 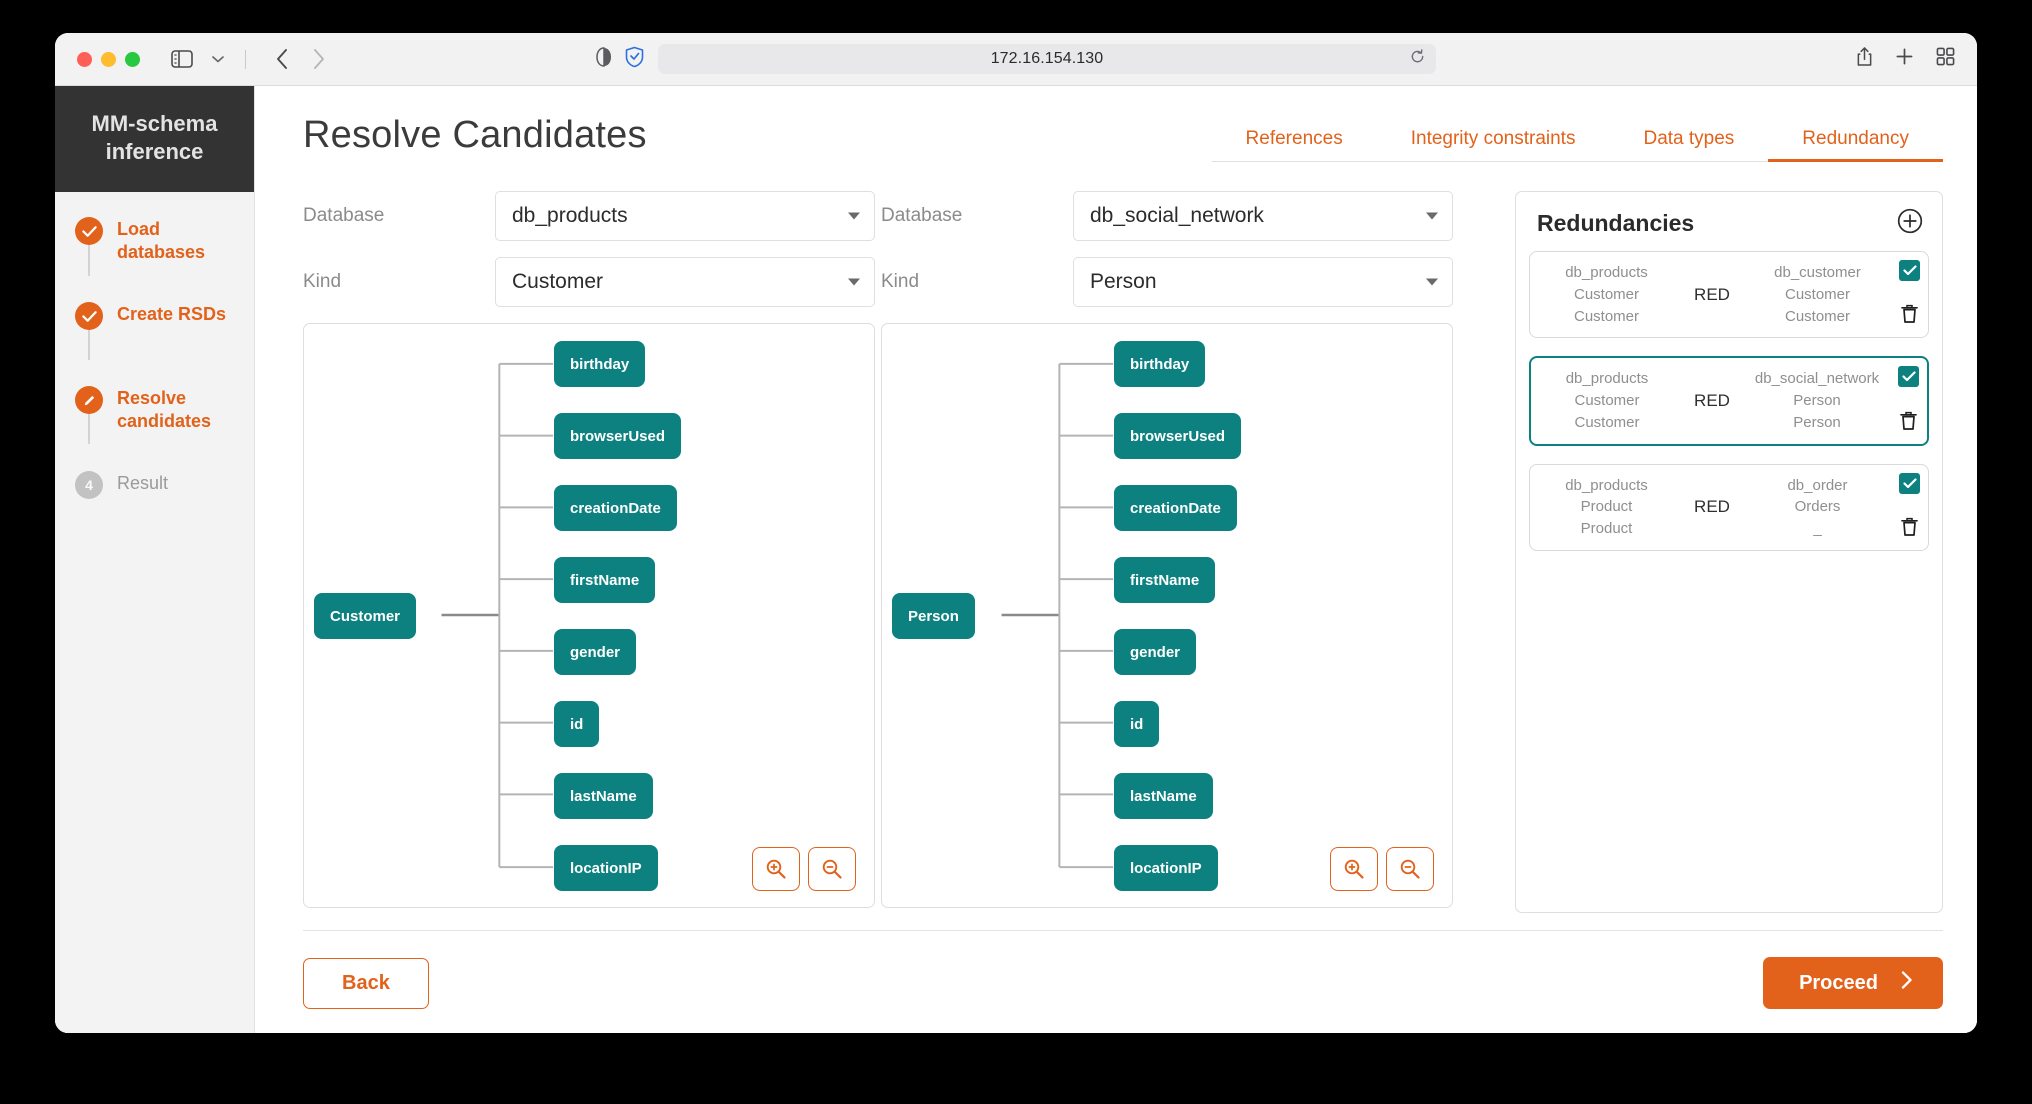 What do you see at coordinates (282, 59) in the screenshot?
I see `back-arrow-icon` at bounding box center [282, 59].